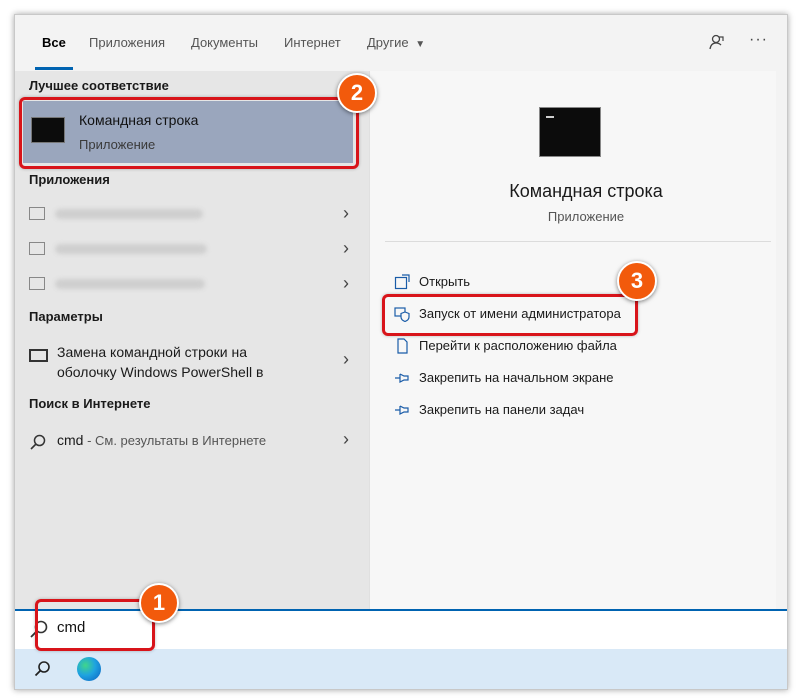 The height and width of the screenshot is (700, 804). I want to click on step-badge-2: 2, so click(357, 93).